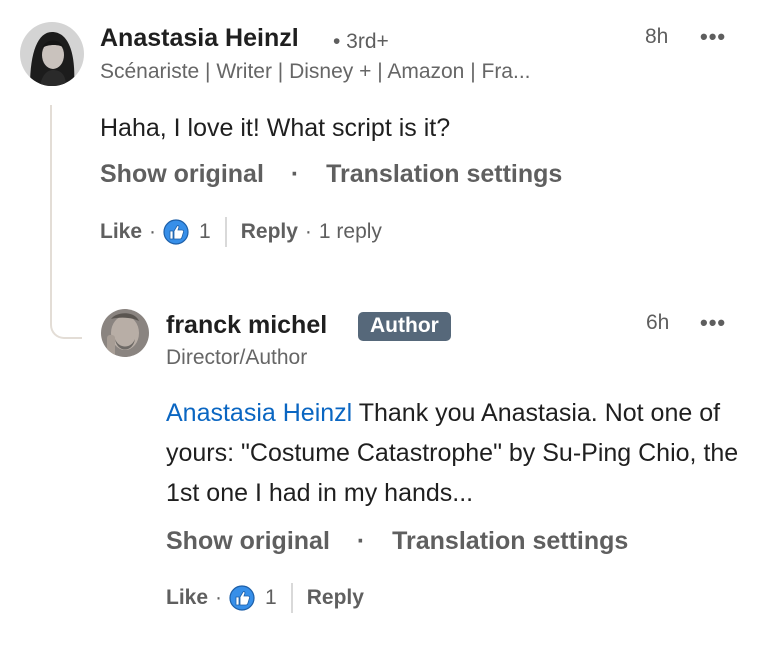 This screenshot has height=646, width=767. Describe the element at coordinates (199, 38) in the screenshot. I see `comment-author-name: Anastasia Heinzl` at that location.